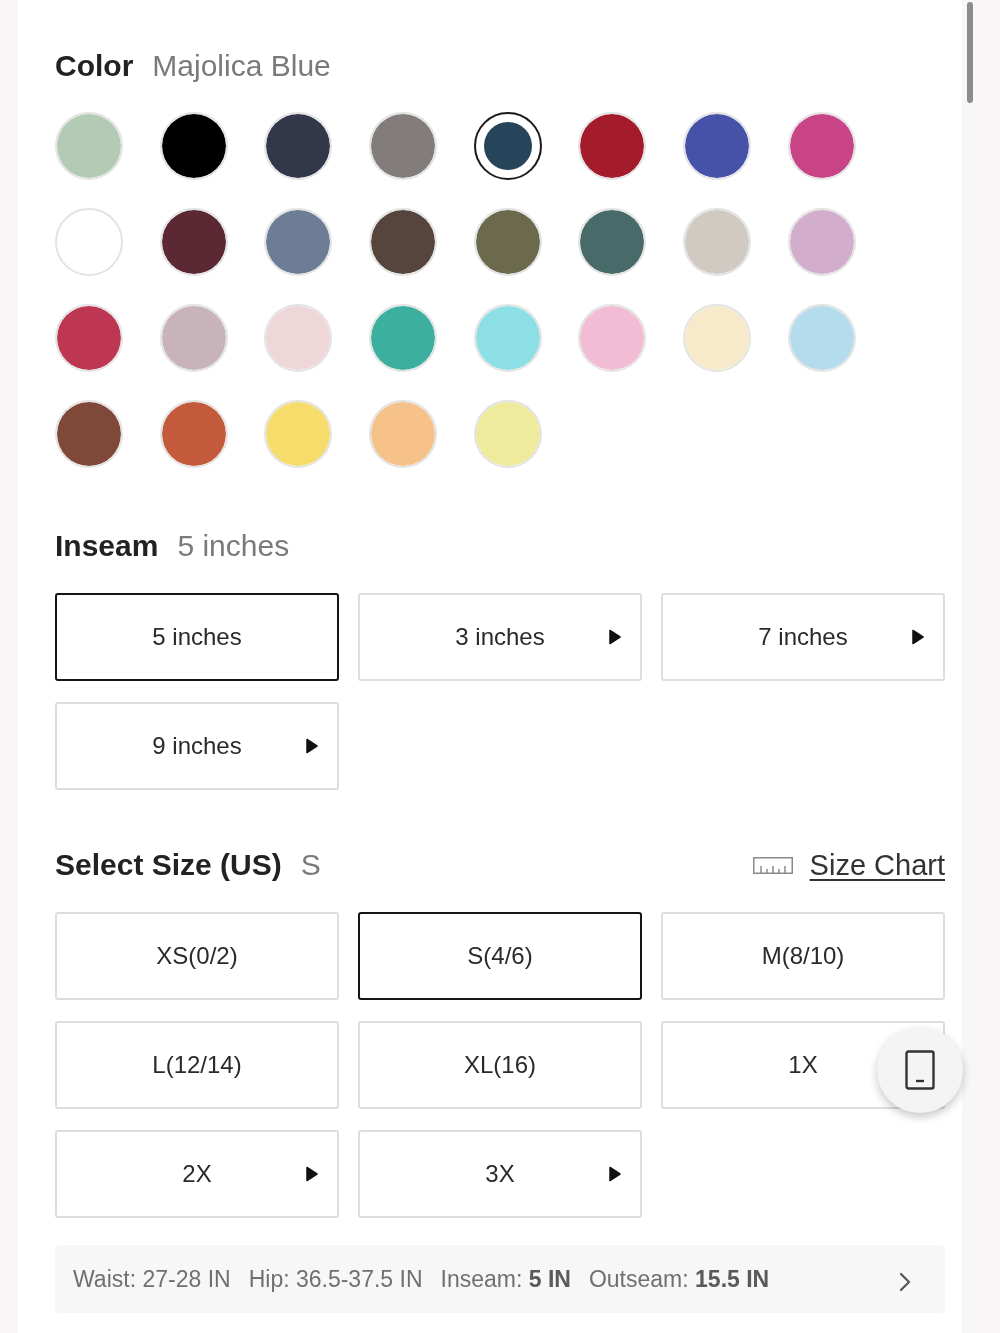  What do you see at coordinates (241, 66) in the screenshot?
I see `selected-value: Majolica Blue` at bounding box center [241, 66].